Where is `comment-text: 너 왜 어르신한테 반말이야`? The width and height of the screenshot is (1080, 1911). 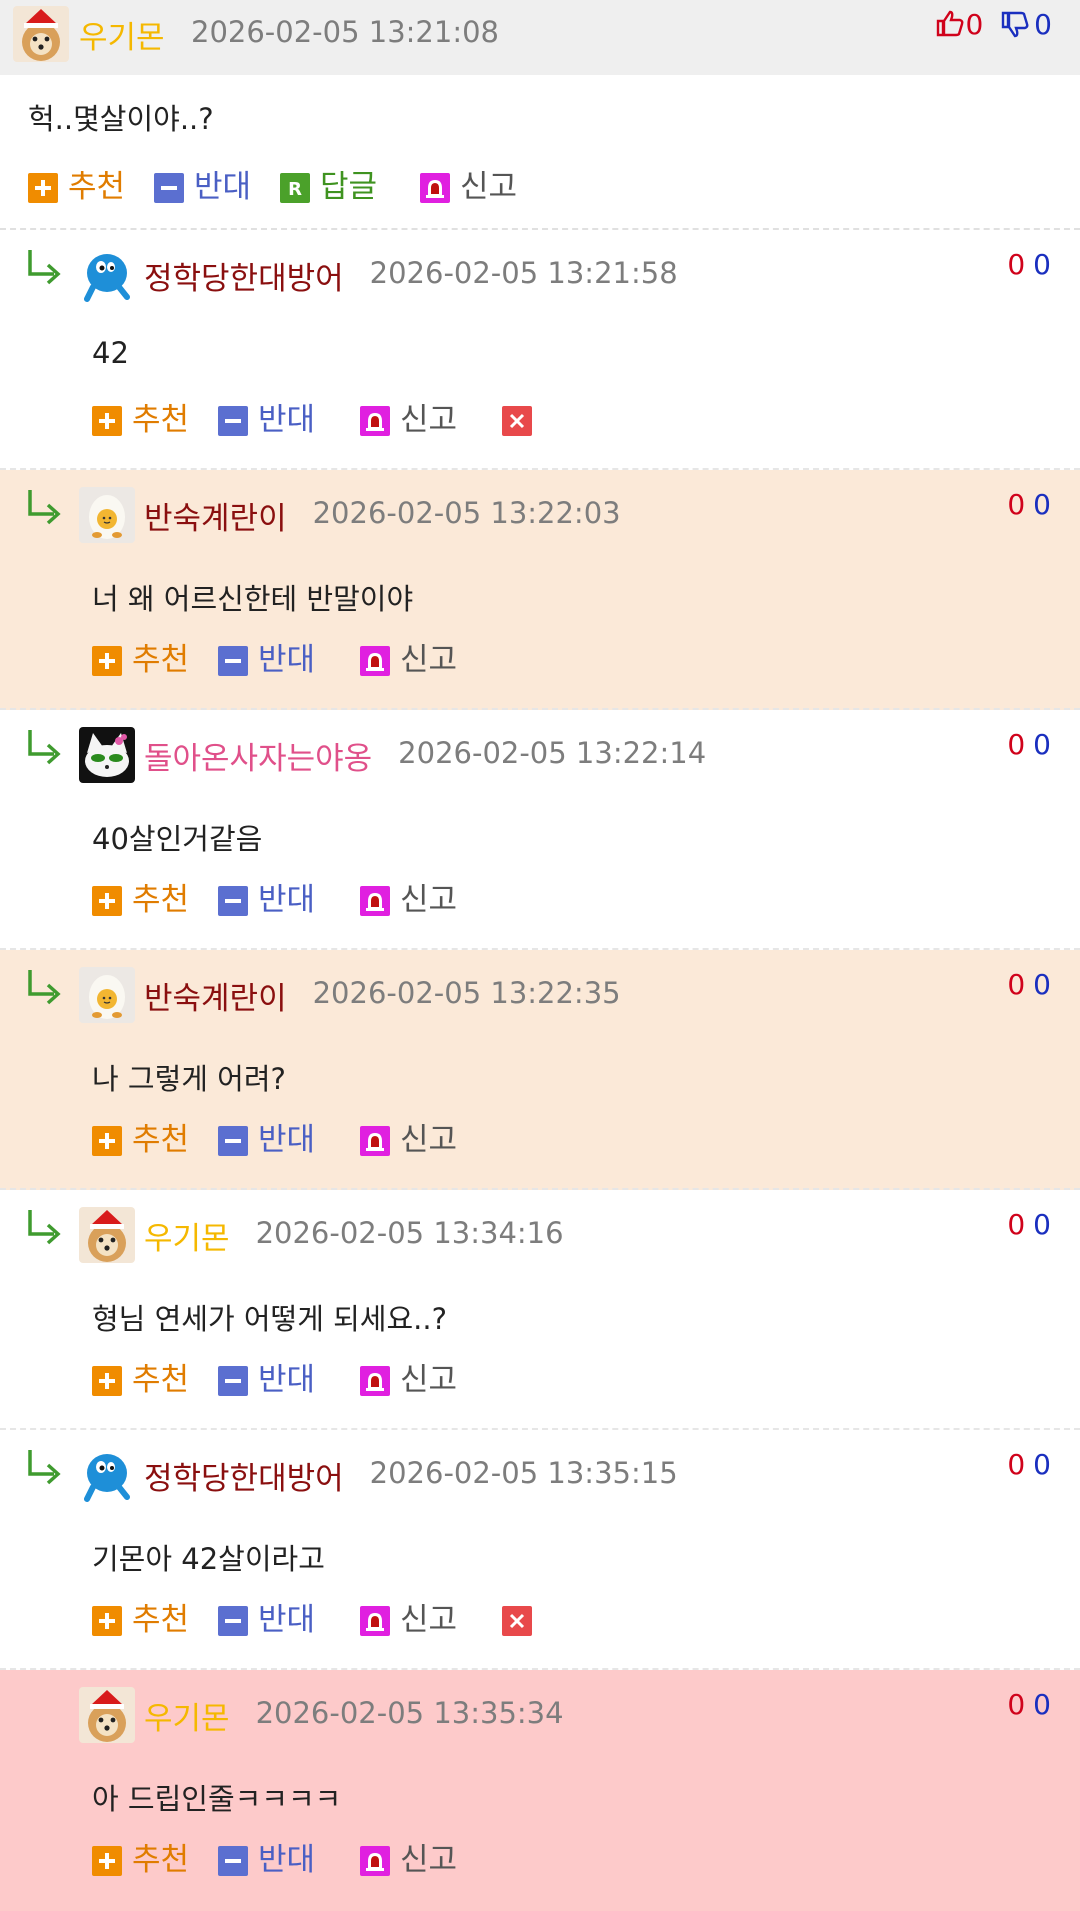
comment-text: 너 왜 어르신한테 반말이야 is located at coordinates (253, 599).